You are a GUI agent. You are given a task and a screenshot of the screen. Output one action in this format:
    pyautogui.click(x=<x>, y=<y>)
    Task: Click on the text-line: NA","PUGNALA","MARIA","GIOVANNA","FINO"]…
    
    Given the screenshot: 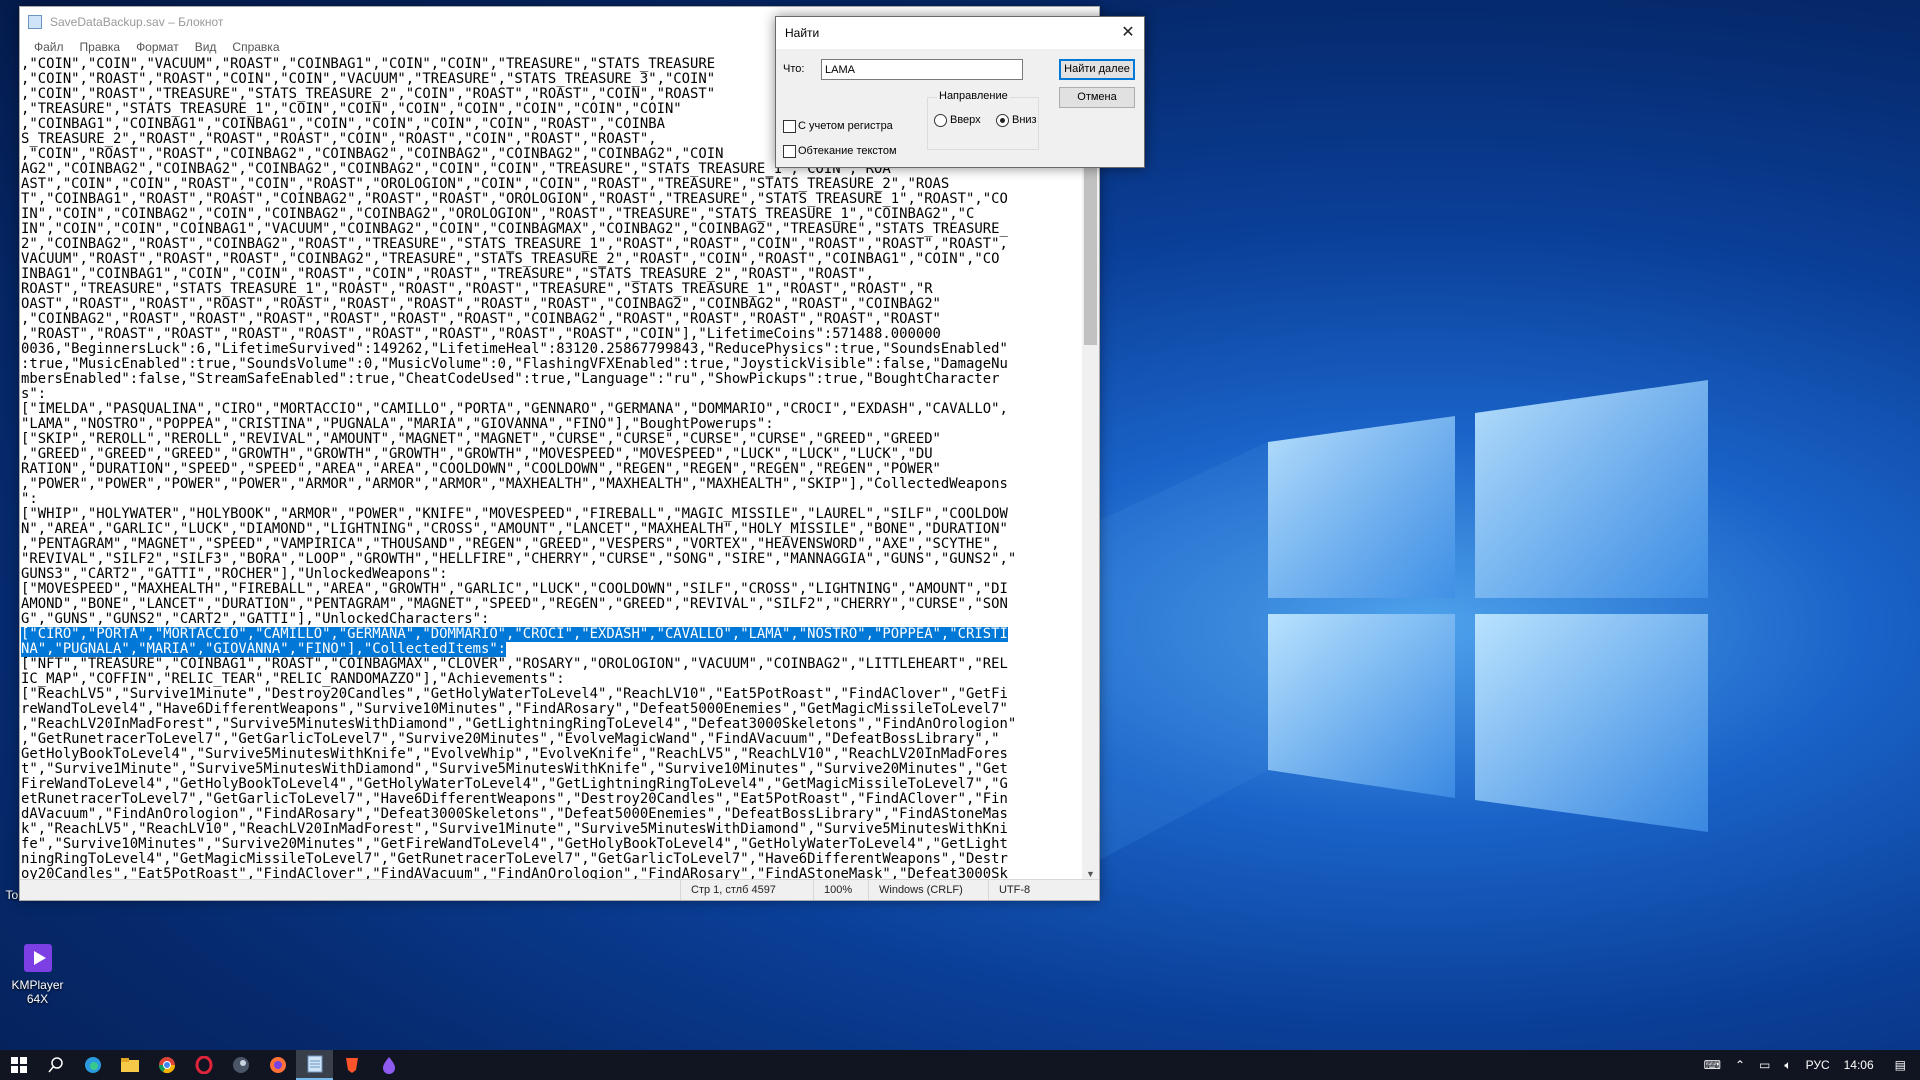 What is the action you would take?
    pyautogui.click(x=552, y=649)
    